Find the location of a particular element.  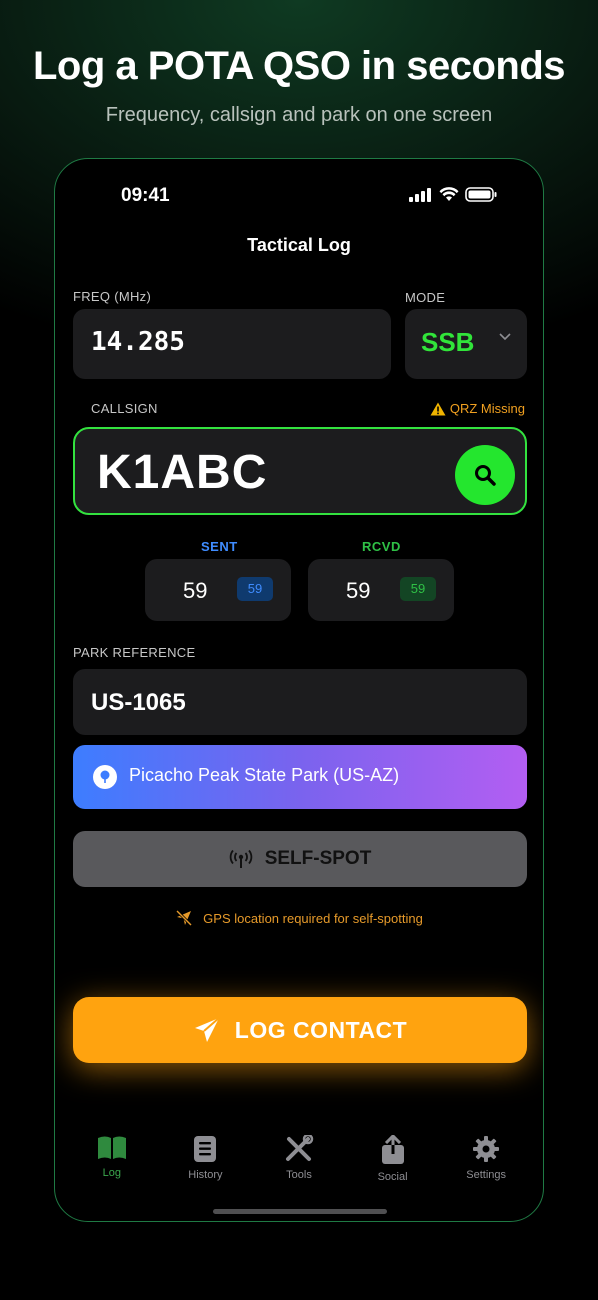

sent-rst-input: 59 59 is located at coordinates (218, 590).